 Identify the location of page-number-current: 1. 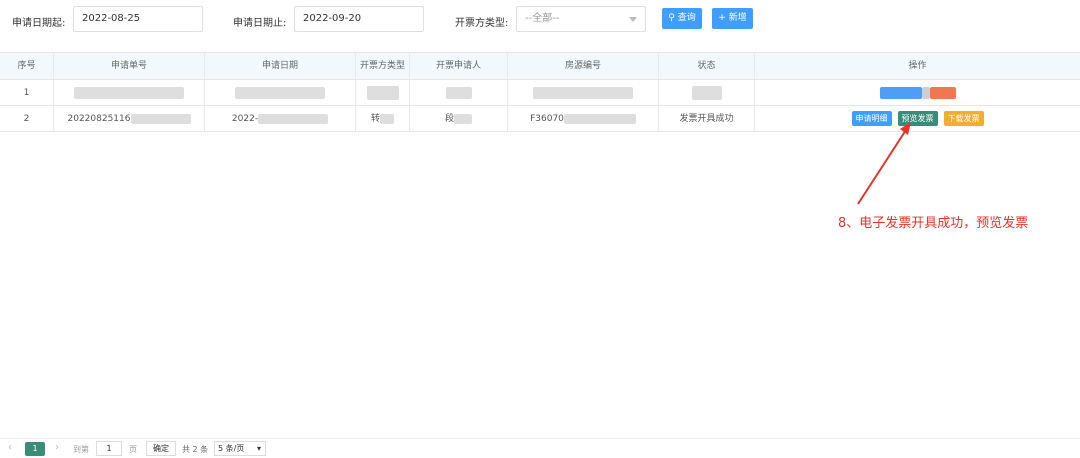
(35, 449).